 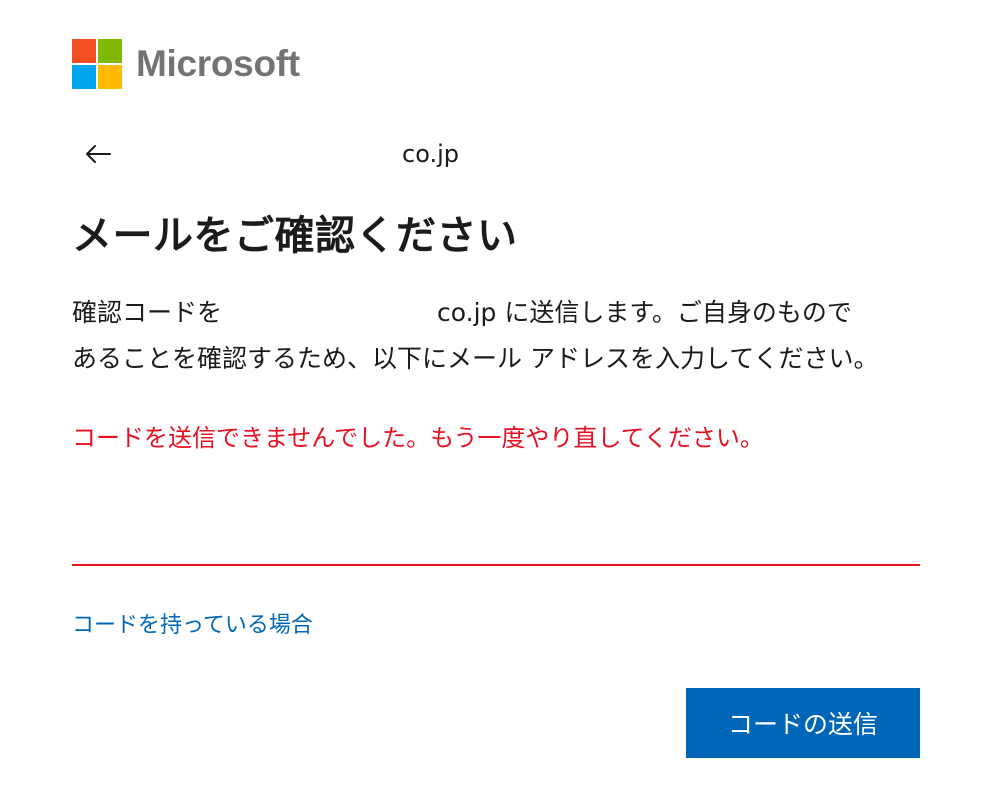 I want to click on back-arrow-icon, so click(x=98, y=154).